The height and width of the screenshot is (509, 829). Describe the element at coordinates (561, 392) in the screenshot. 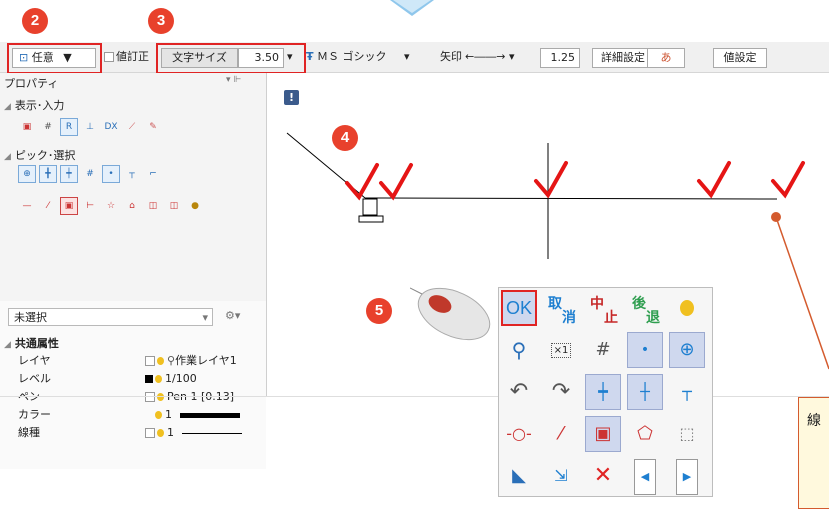

I see `redo-icon: ↷` at that location.